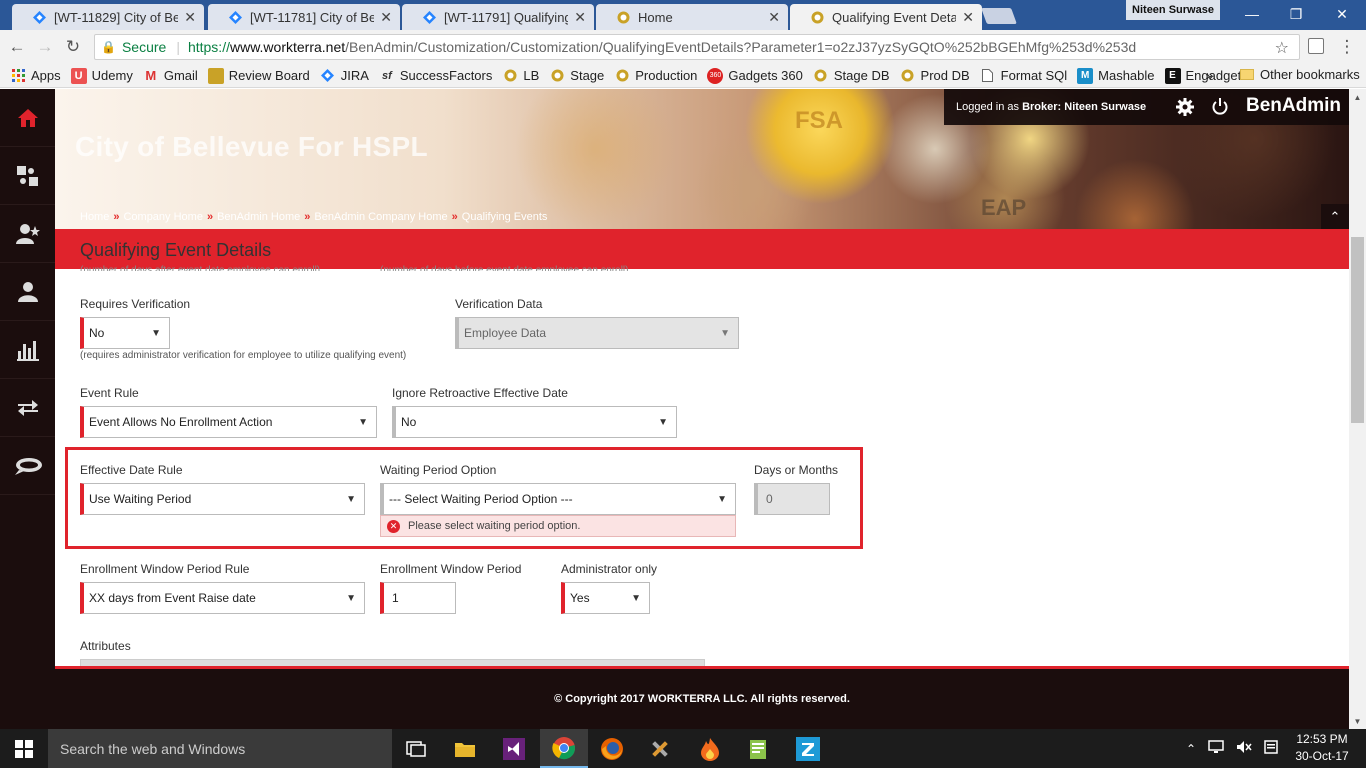 The width and height of the screenshot is (1366, 768). I want to click on footer-left-fill, so click(27, 699).